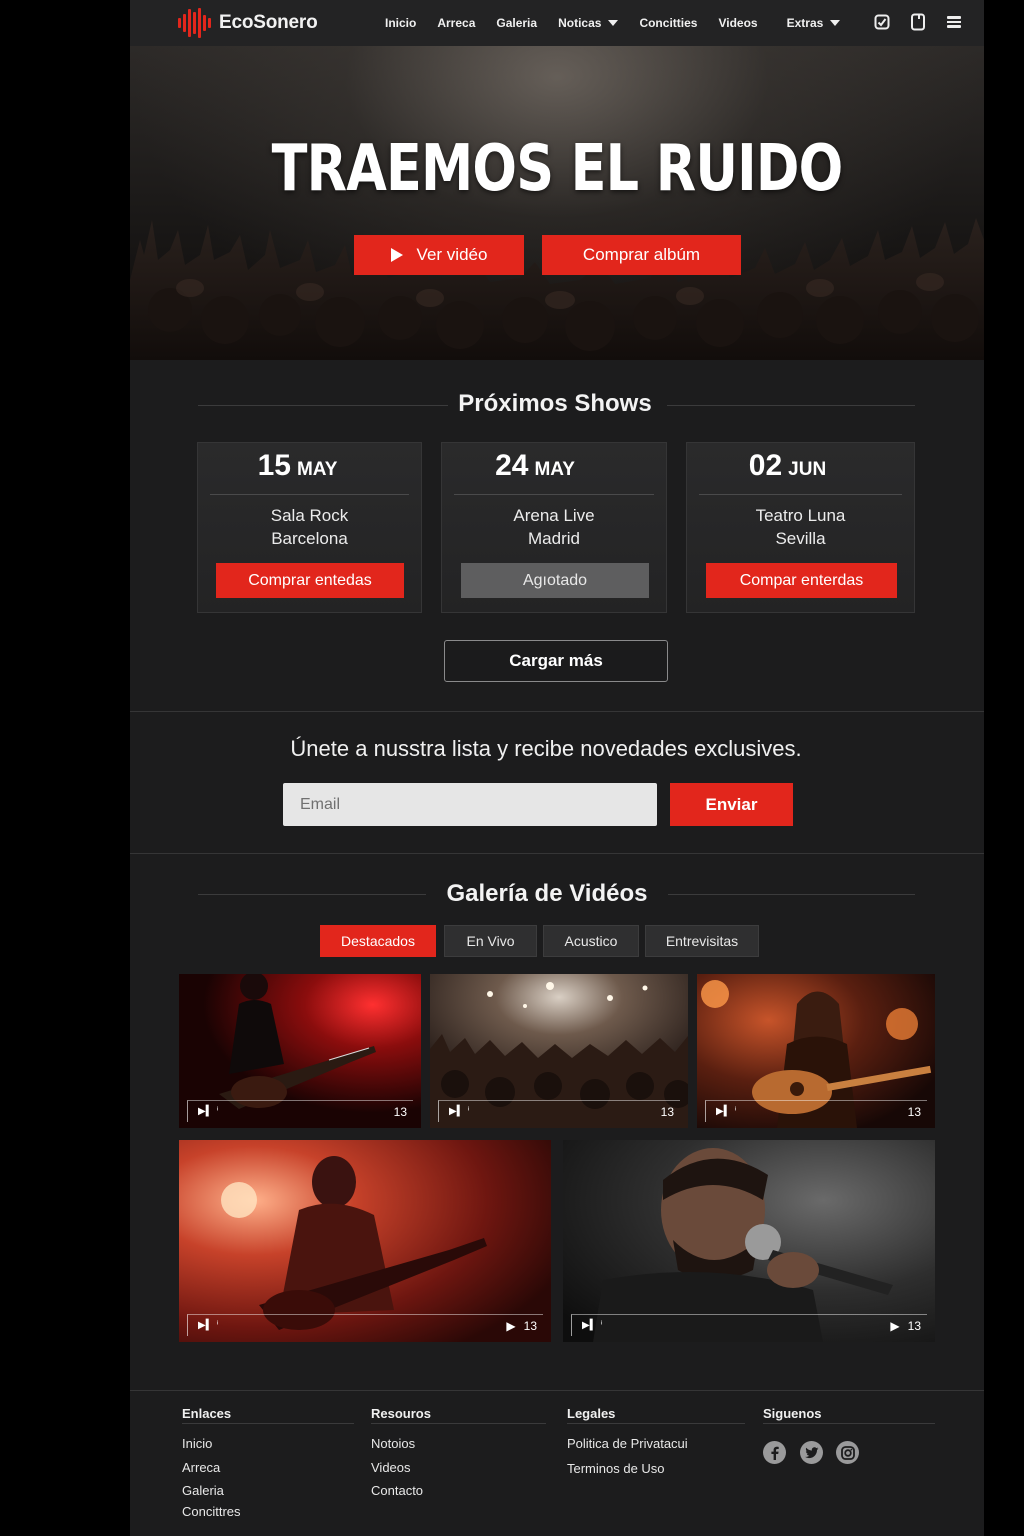 This screenshot has width=1024, height=1536. I want to click on brand-logo: EcoSonero, so click(248, 23).